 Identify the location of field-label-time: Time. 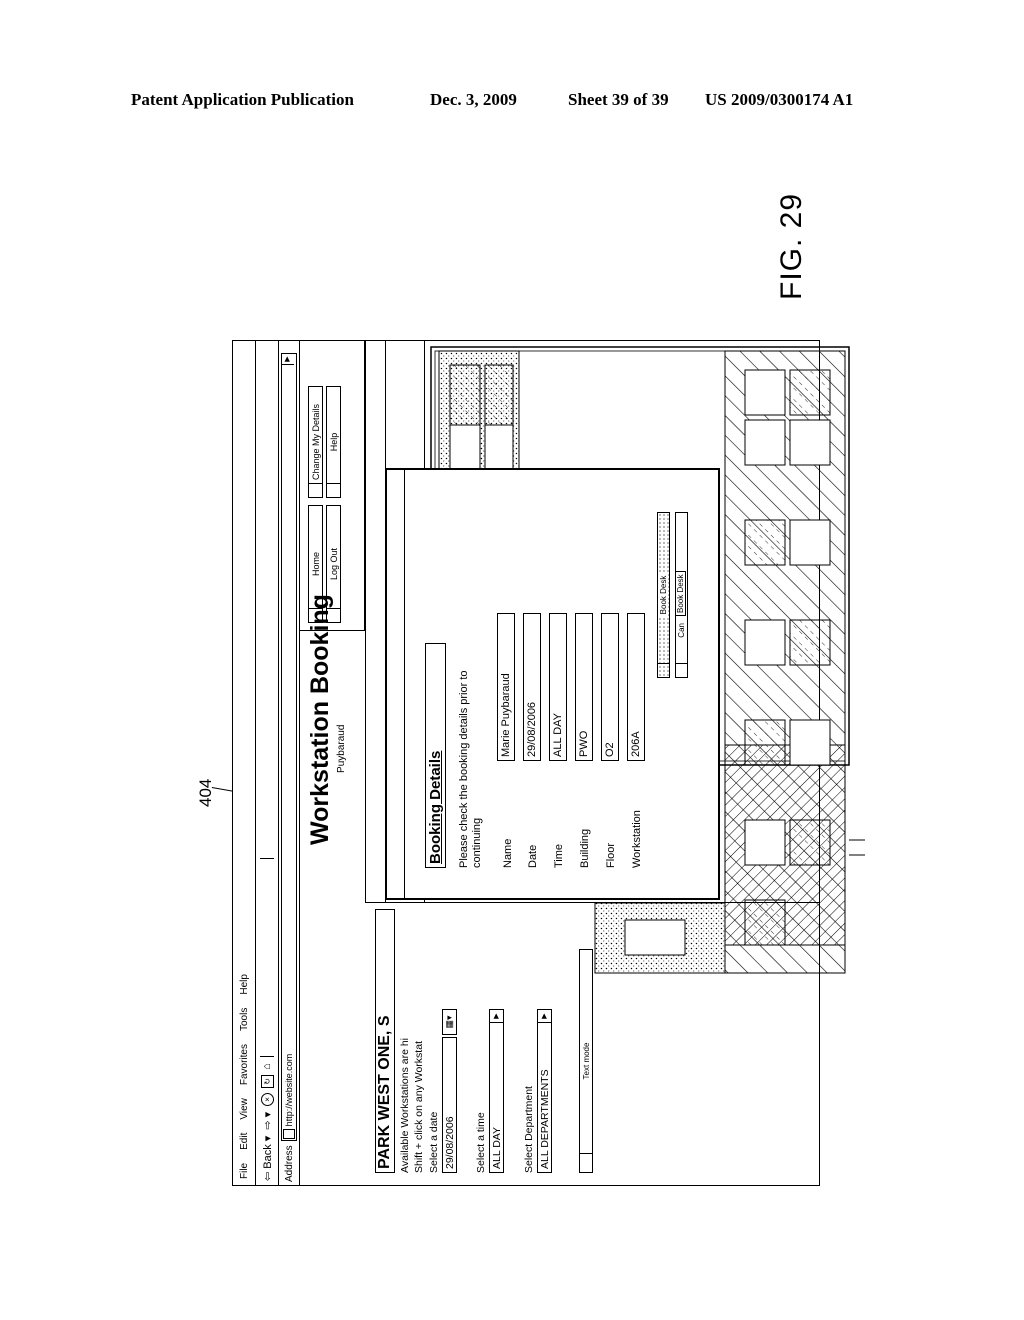
(559, 855).